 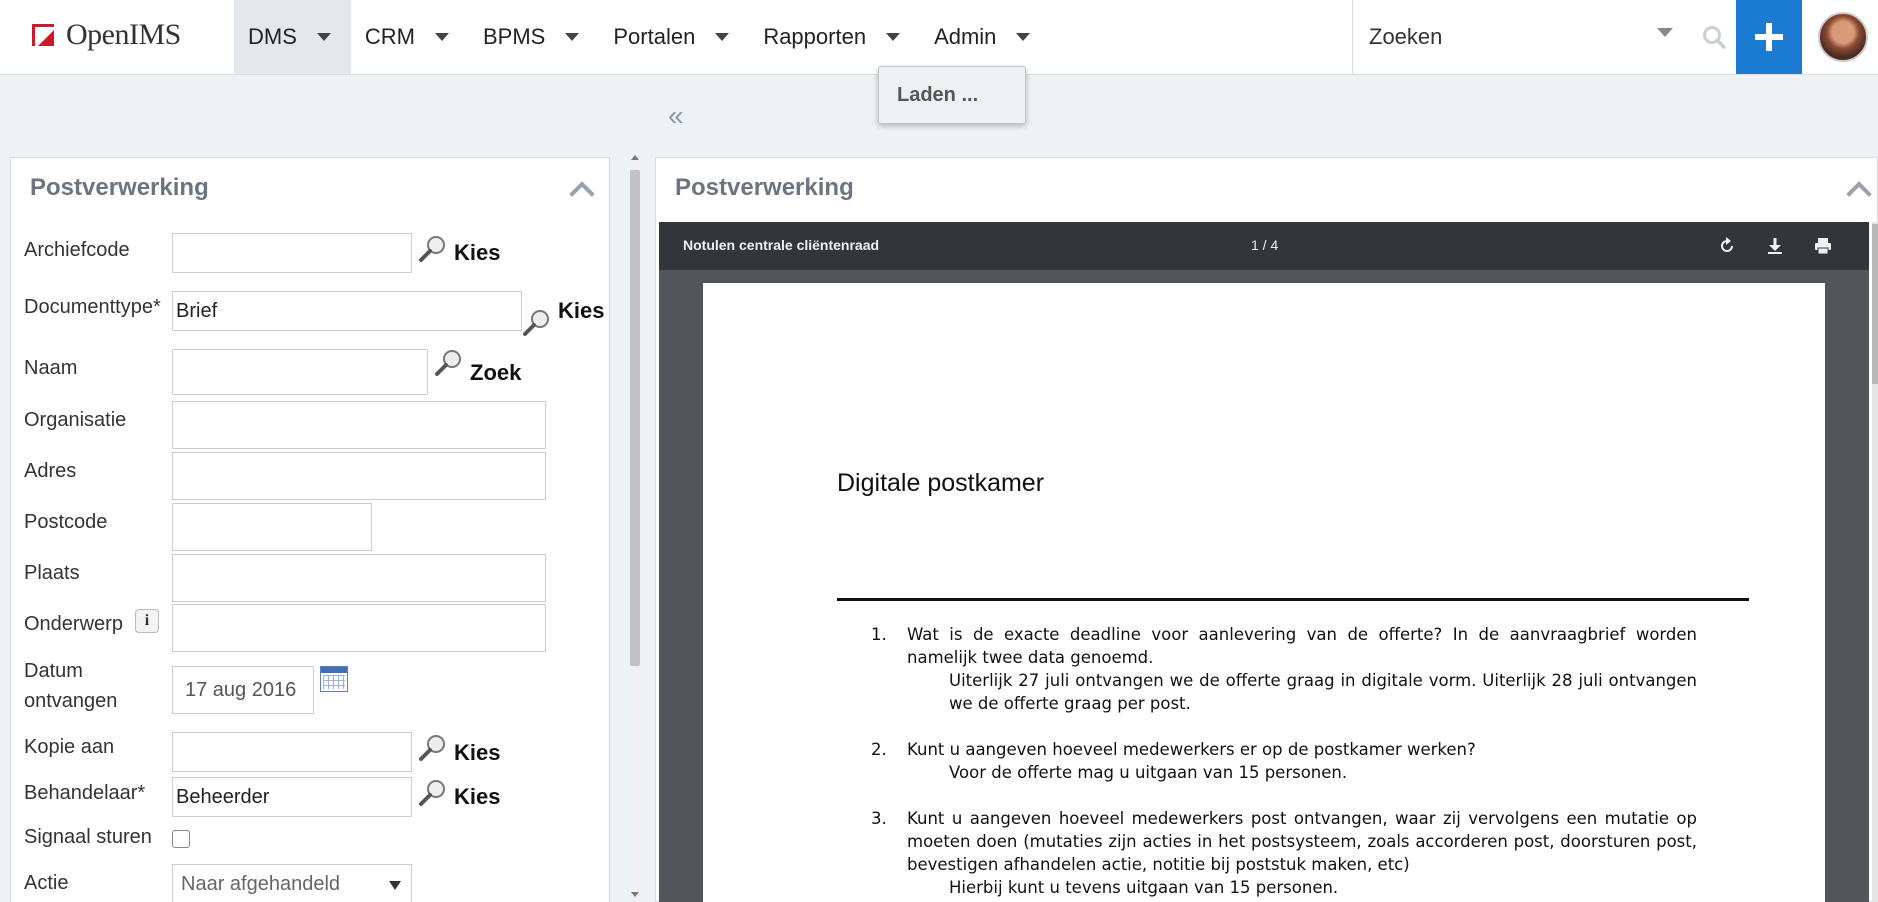 What do you see at coordinates (123, 34) in the screenshot?
I see `logo-text: OpenIMS` at bounding box center [123, 34].